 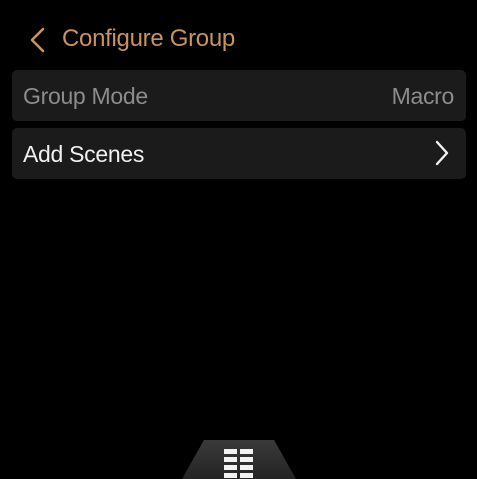 I want to click on group-mode-row: Group Mode Macro, so click(x=239, y=95).